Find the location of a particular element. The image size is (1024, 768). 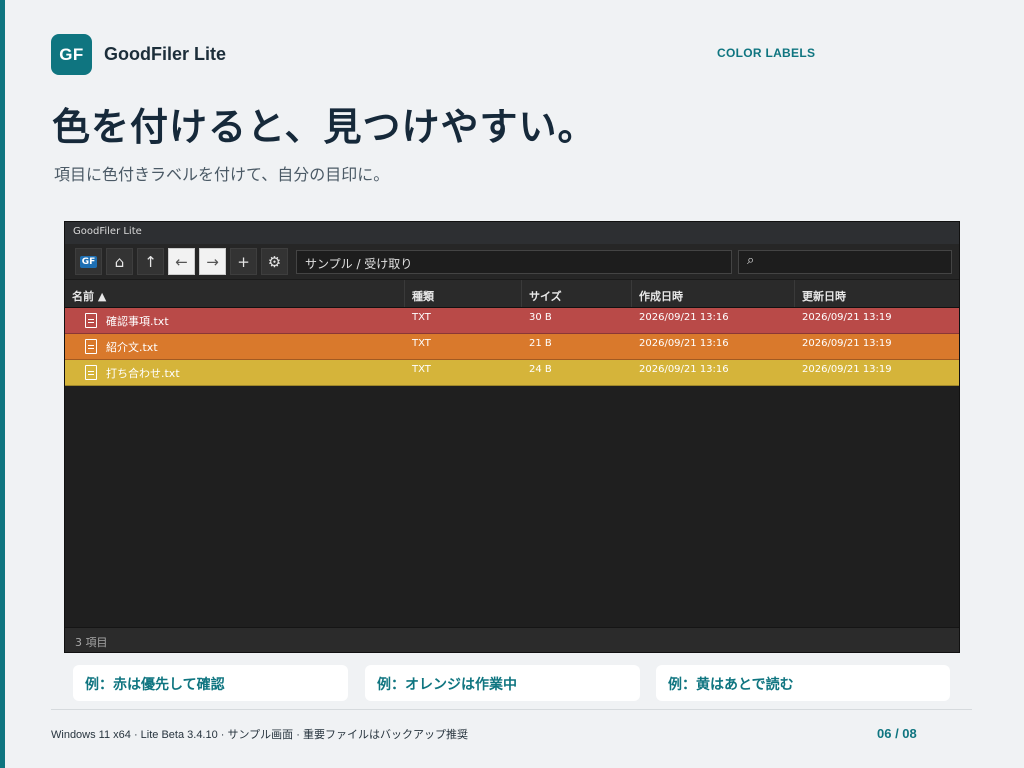

file-size: 24 B is located at coordinates (540, 369).